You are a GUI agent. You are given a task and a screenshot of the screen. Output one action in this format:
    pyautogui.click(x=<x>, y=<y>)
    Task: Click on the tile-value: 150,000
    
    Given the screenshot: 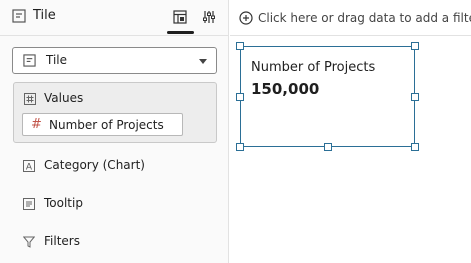 What is the action you would take?
    pyautogui.click(x=285, y=89)
    